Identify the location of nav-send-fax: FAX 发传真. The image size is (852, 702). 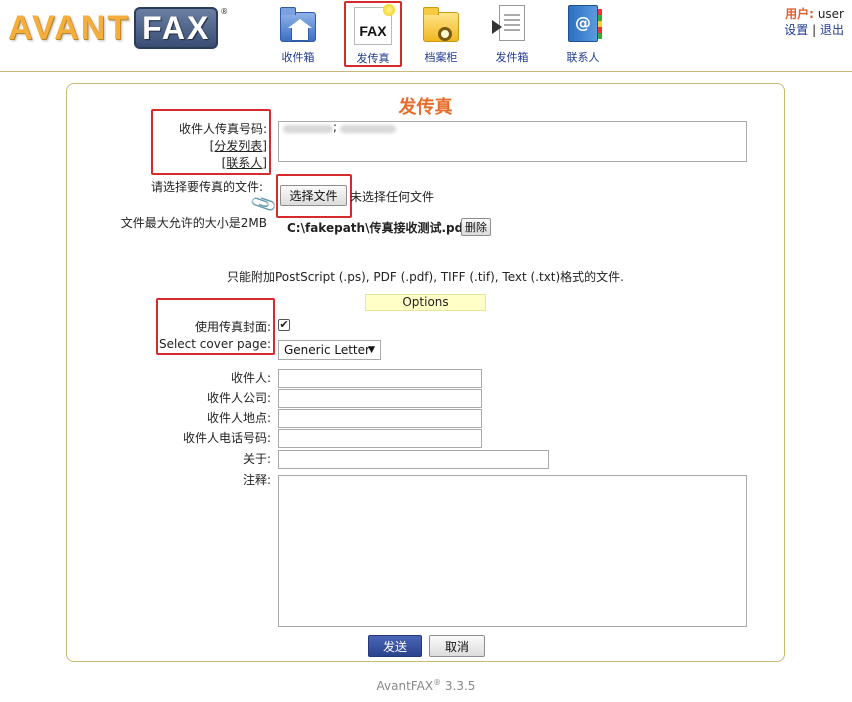
(373, 34).